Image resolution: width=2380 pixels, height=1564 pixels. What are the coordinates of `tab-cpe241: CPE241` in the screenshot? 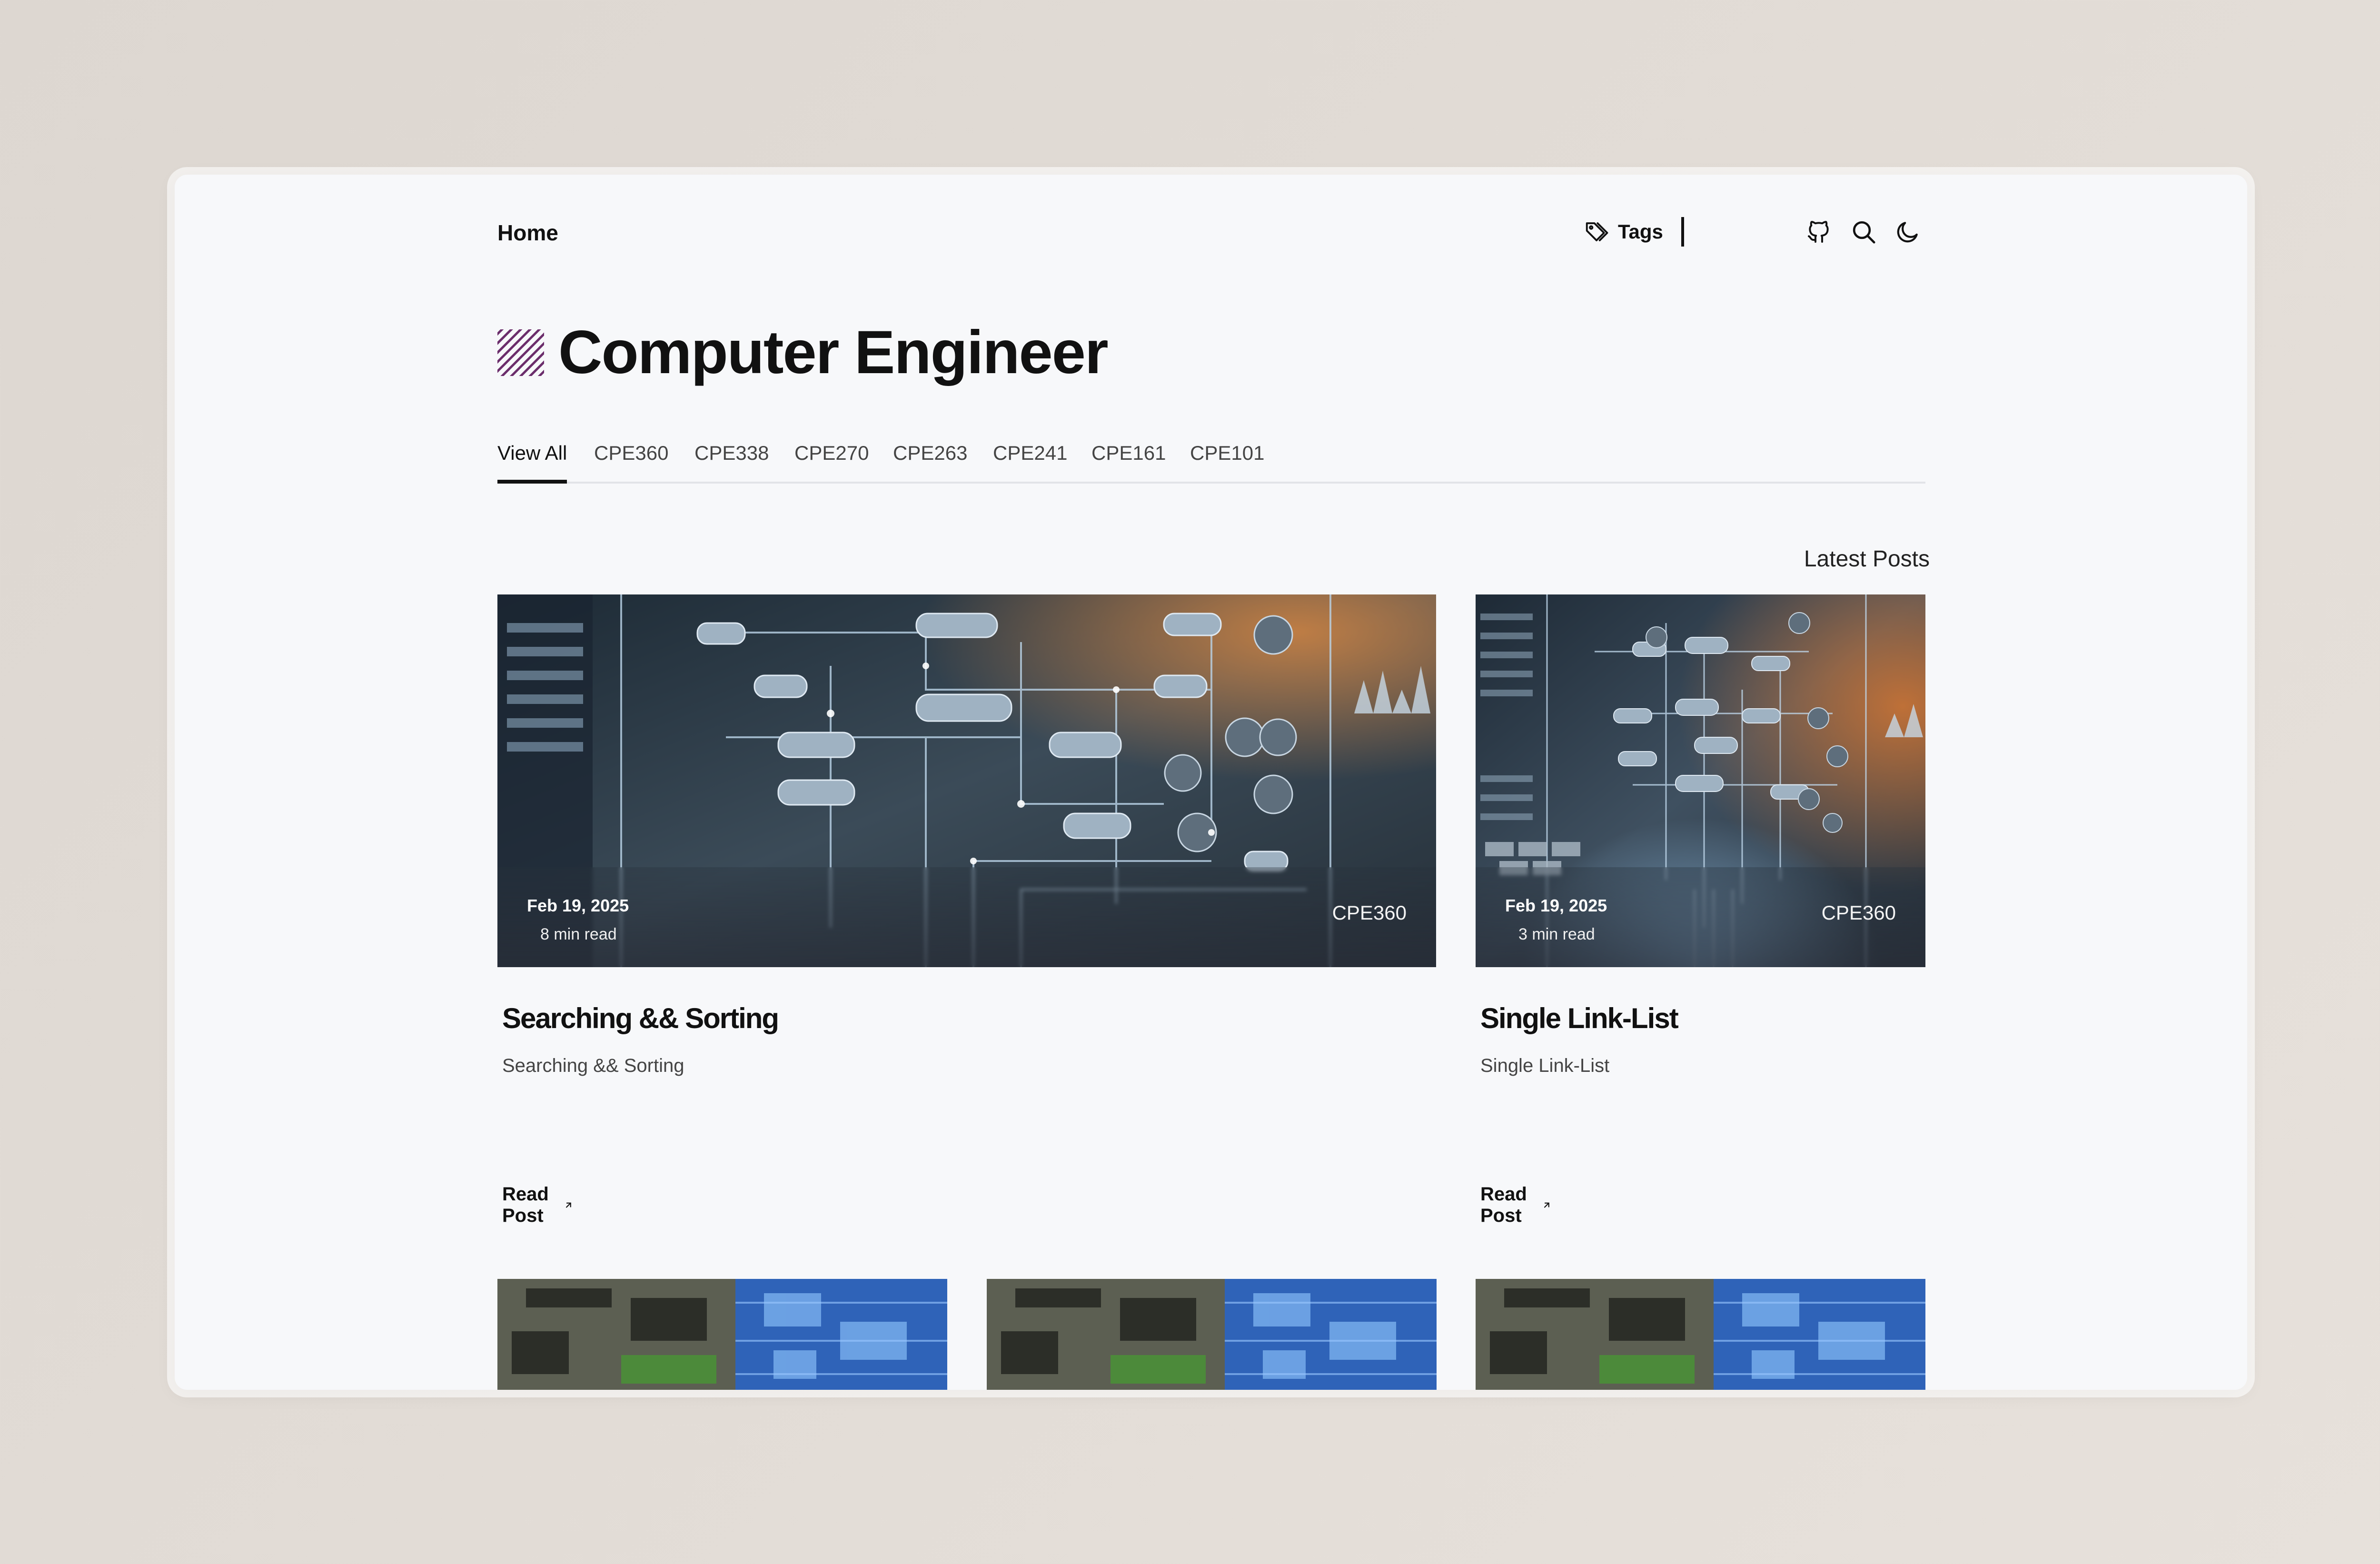 It's located at (1030, 459).